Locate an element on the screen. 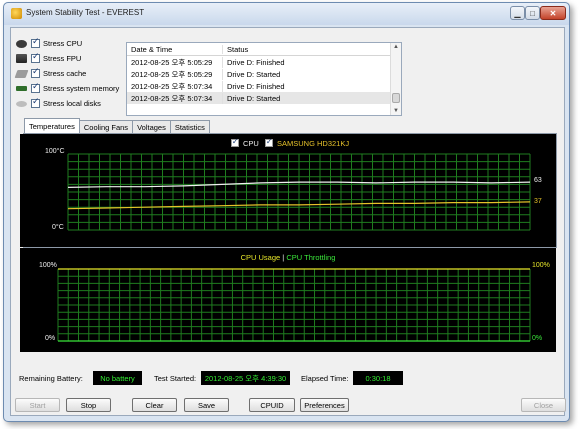  cpu-temp-end-label: 63 is located at coordinates (538, 180).